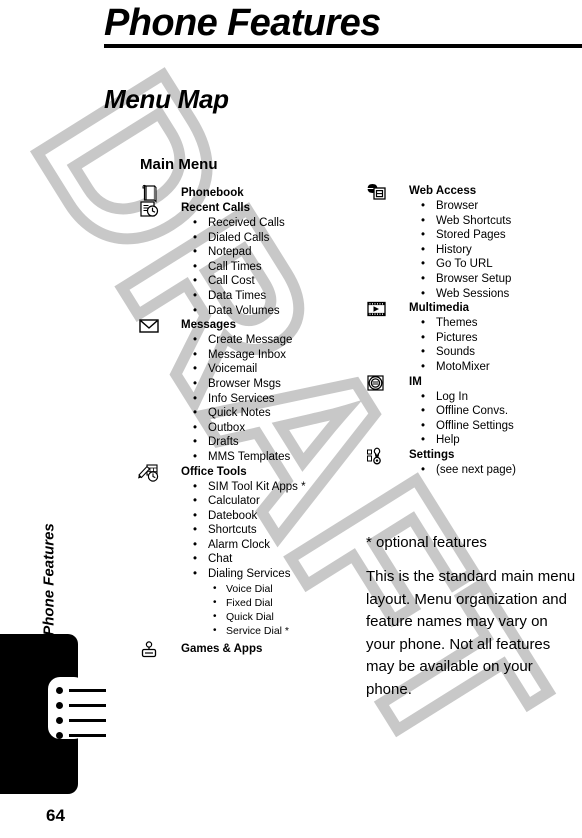 The height and width of the screenshot is (838, 582). I want to click on menu-group-title: Phonebook, so click(212, 193).